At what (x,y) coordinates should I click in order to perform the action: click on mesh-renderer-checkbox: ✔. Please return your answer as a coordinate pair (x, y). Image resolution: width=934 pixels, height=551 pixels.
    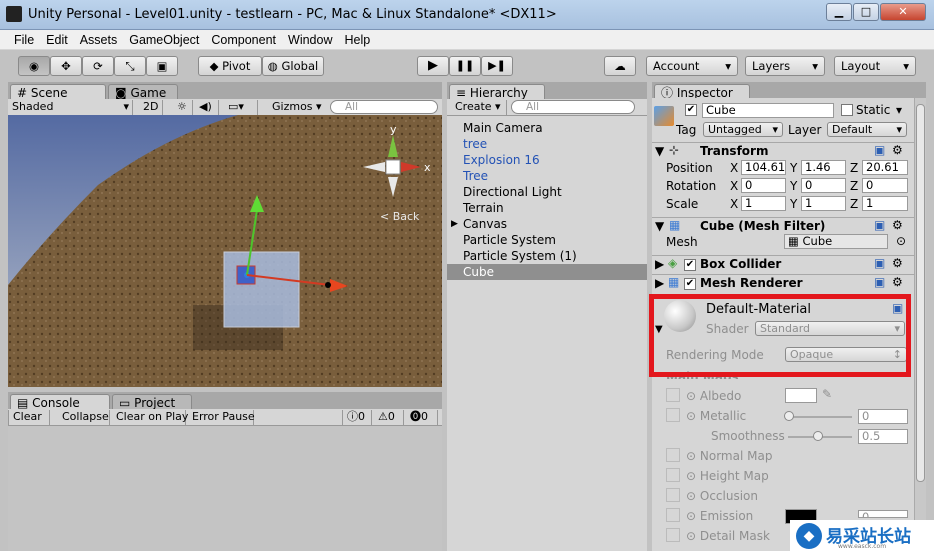
    Looking at the image, I should click on (690, 284).